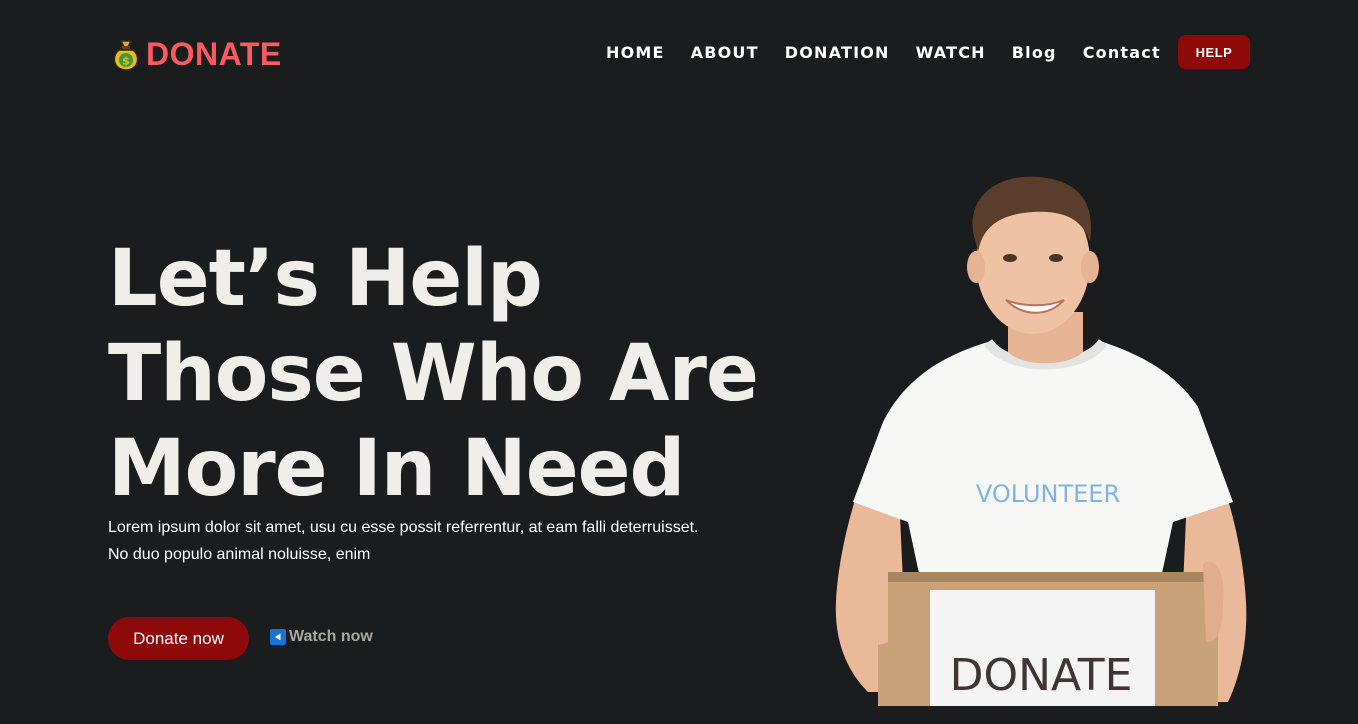 Image resolution: width=1358 pixels, height=724 pixels. What do you see at coordinates (635, 53) in the screenshot?
I see `nav-home: HOME` at bounding box center [635, 53].